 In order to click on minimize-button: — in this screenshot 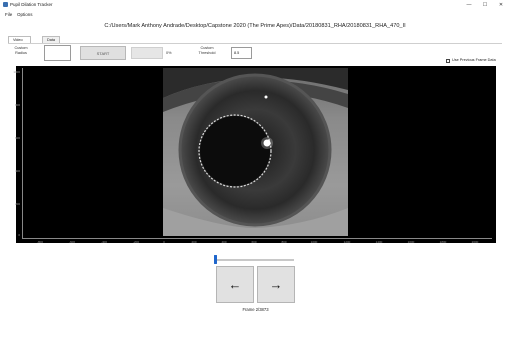, I will do `click(469, 4)`.